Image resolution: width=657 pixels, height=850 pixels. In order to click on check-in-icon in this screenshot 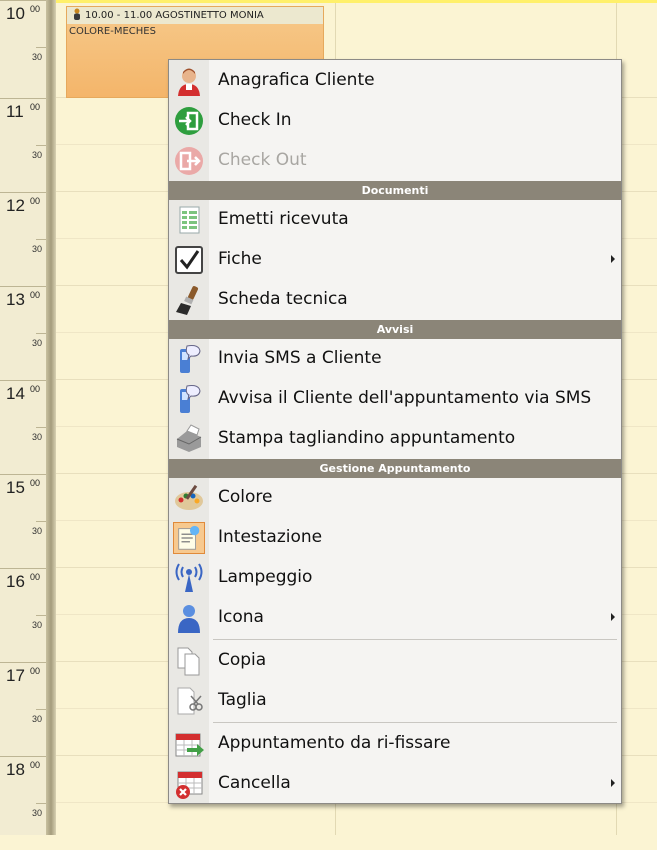, I will do `click(189, 121)`.